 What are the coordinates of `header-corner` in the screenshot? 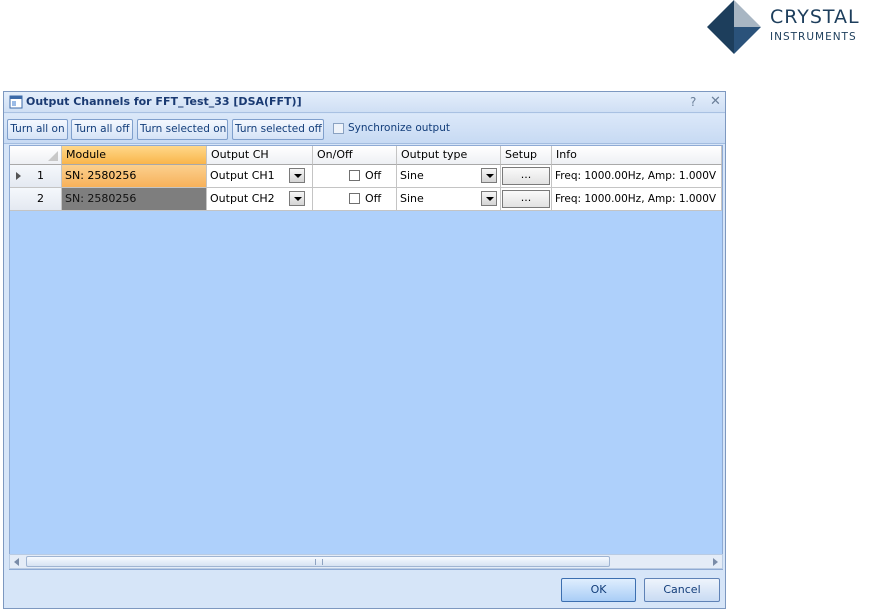 It's located at (36, 155).